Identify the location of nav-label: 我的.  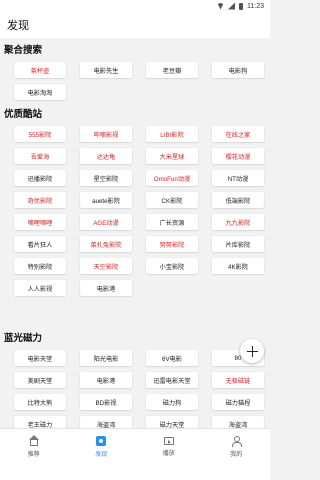
(236, 455).